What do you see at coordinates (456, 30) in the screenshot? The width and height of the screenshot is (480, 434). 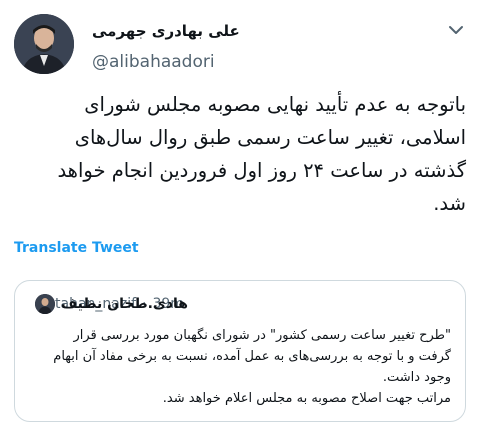 I see `chevron-down-icon` at bounding box center [456, 30].